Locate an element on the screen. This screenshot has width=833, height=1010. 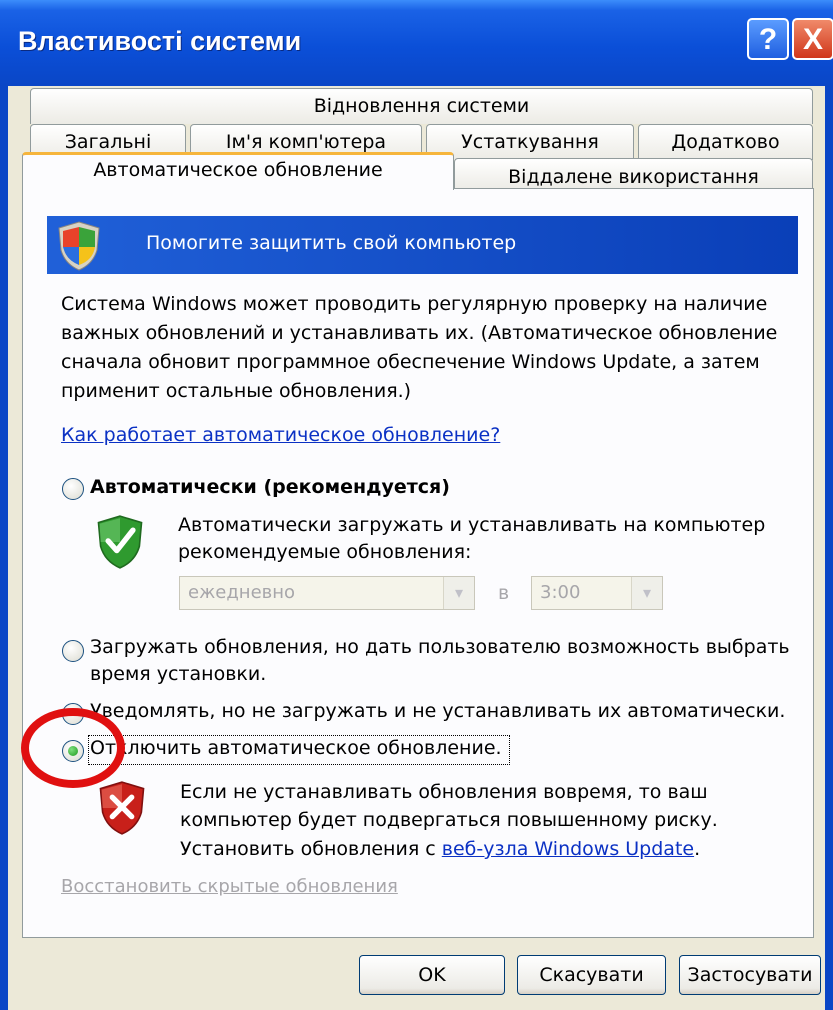
tab-label: Устаткування is located at coordinates (530, 142).